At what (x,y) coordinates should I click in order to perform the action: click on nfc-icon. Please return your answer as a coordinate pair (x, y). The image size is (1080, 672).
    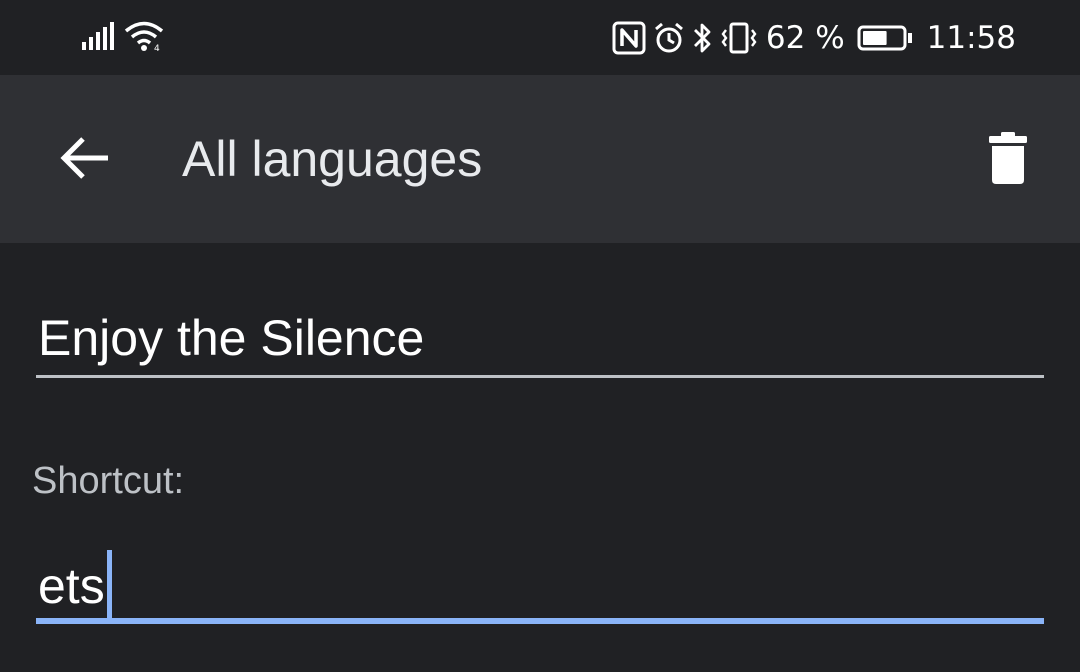
    Looking at the image, I should click on (629, 38).